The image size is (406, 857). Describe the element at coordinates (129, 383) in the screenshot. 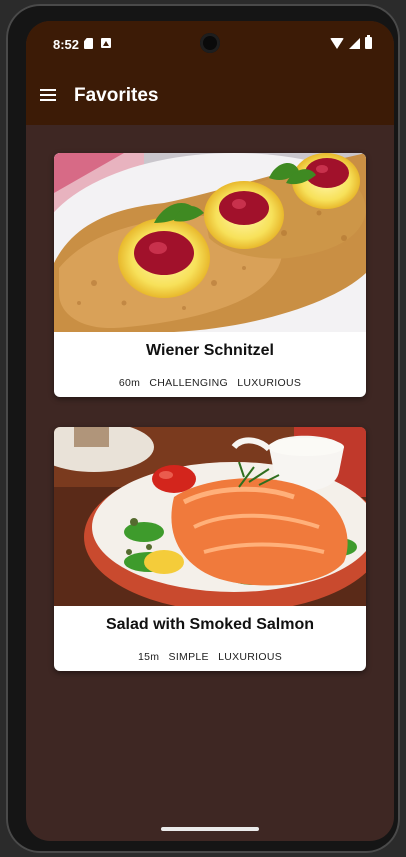

I see `meal-duration: 60m` at that location.